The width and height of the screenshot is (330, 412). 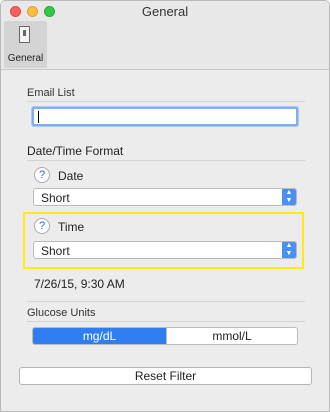 I want to click on date-format-select: Short ▲ ▼, so click(x=165, y=197).